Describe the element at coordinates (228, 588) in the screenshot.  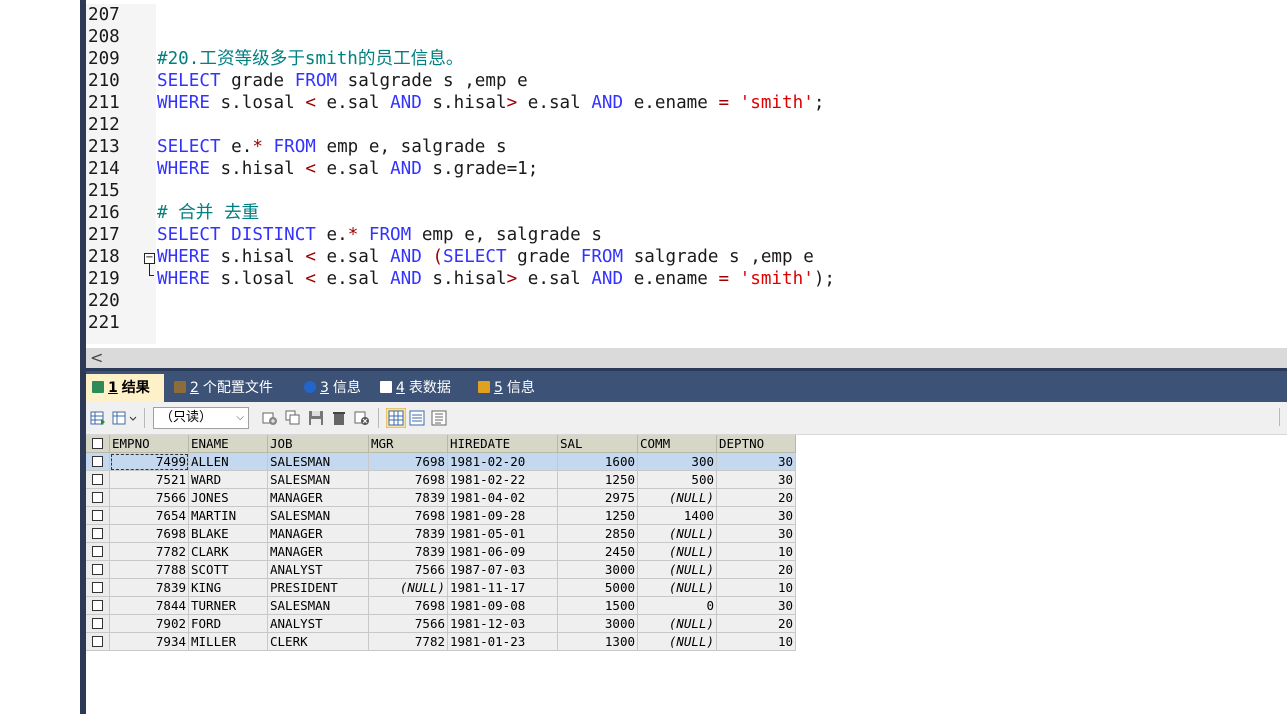
I see `cell-ename: KING` at that location.